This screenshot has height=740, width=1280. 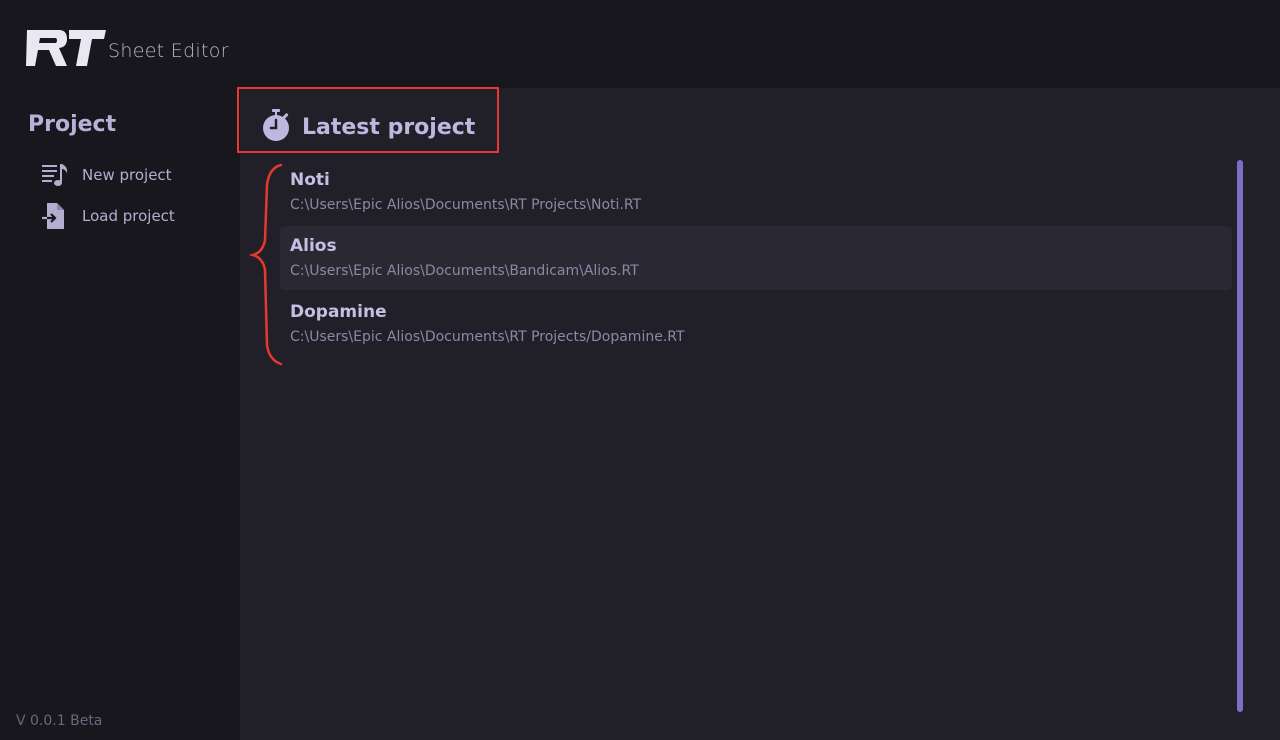 What do you see at coordinates (168, 51) in the screenshot?
I see `app-title: Sheet Editor` at bounding box center [168, 51].